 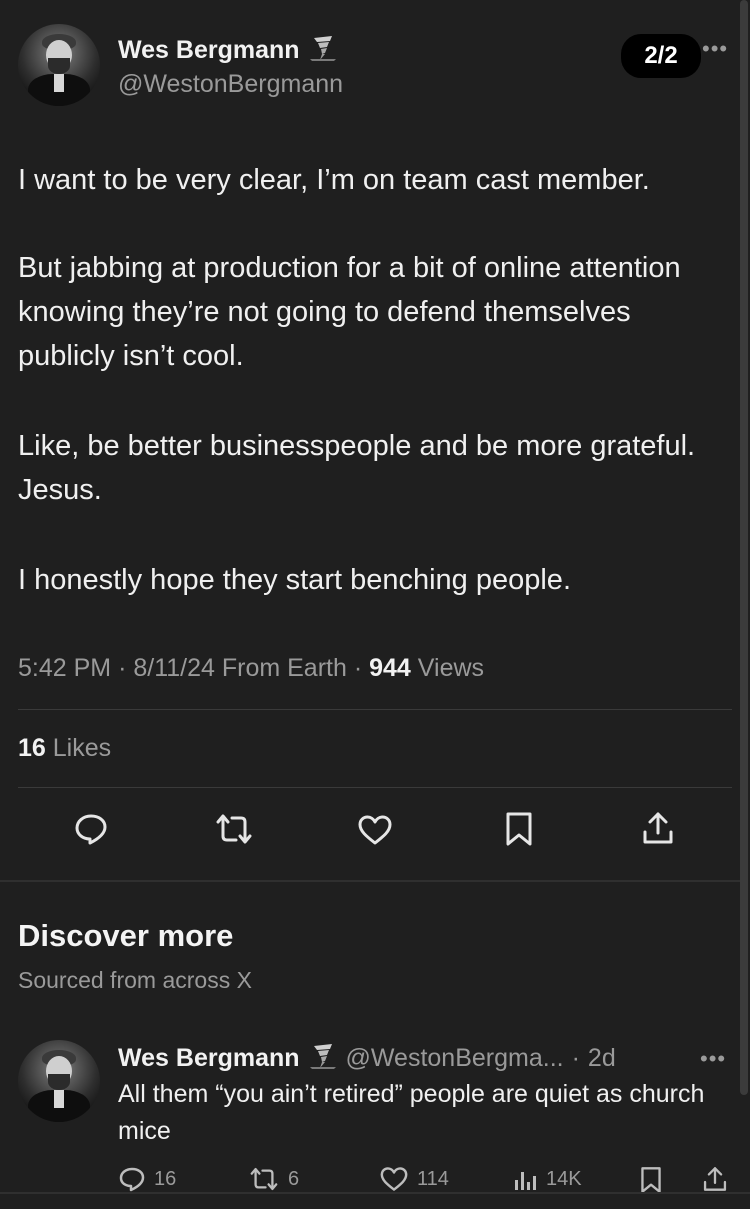 What do you see at coordinates (32, 748) in the screenshot?
I see `likes-count: 16` at bounding box center [32, 748].